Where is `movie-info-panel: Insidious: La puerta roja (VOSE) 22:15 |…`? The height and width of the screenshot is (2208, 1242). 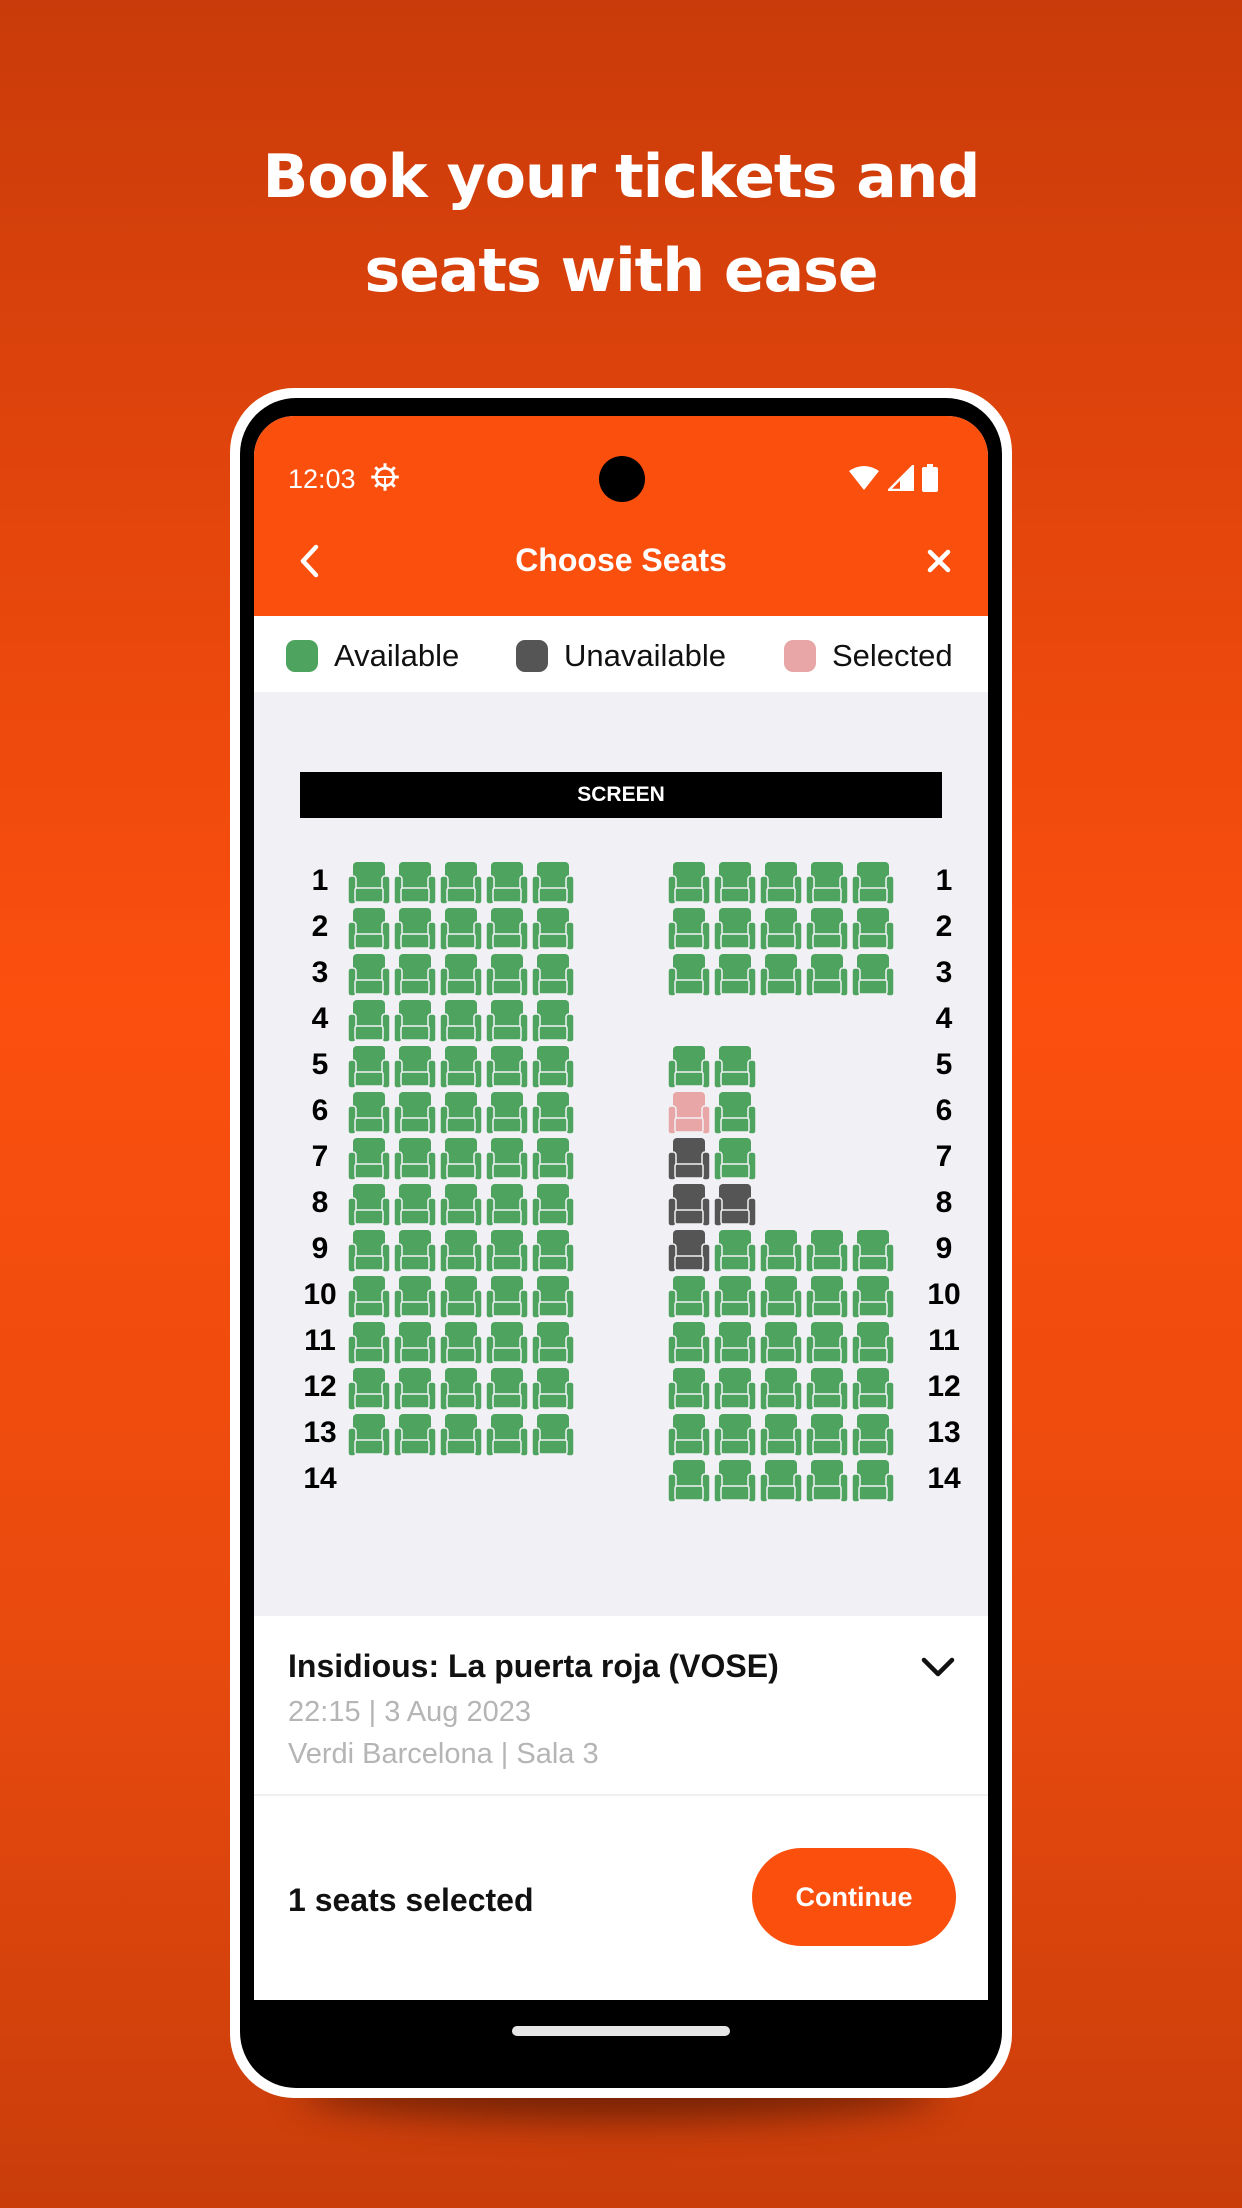 movie-info-panel: Insidious: La puerta roja (VOSE) 22:15 |… is located at coordinates (621, 1706).